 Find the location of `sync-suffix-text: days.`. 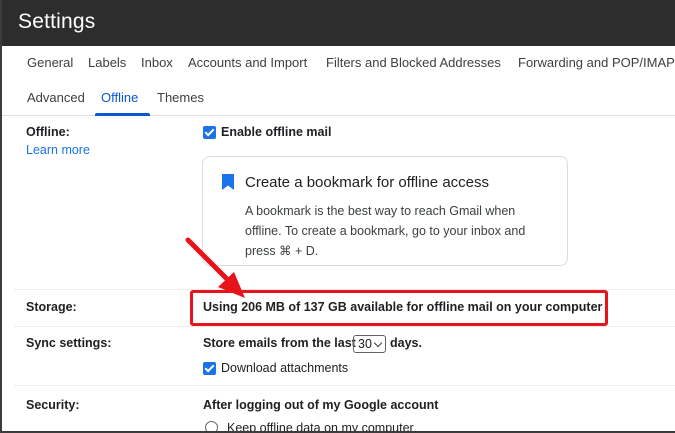

sync-suffix-text: days. is located at coordinates (406, 343).